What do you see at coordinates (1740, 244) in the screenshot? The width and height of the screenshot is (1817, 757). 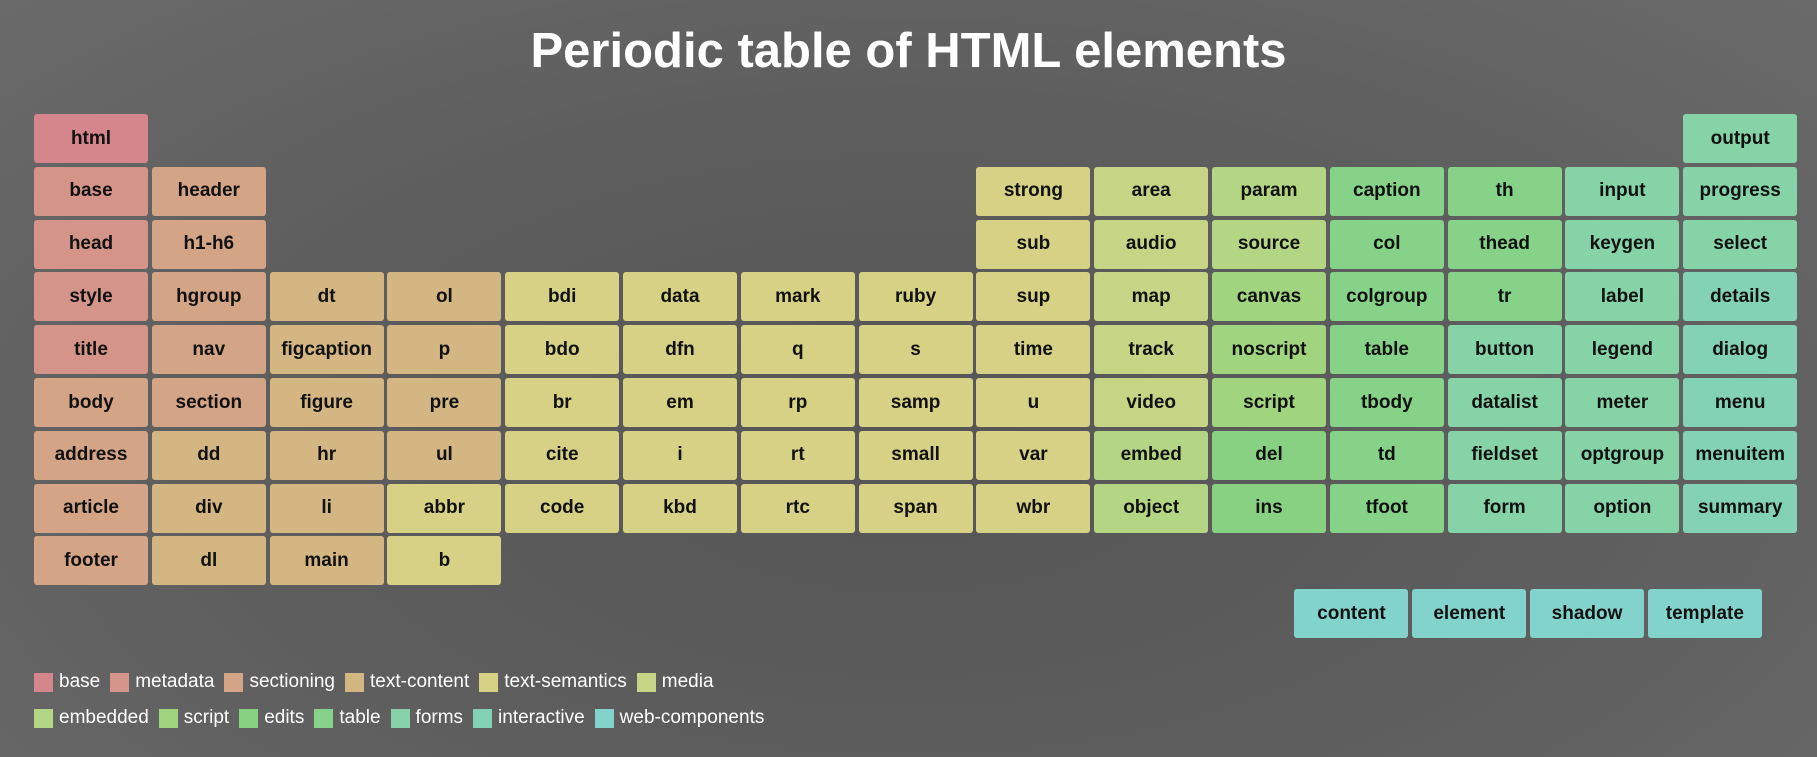 I see `element-tile-select: select` at bounding box center [1740, 244].